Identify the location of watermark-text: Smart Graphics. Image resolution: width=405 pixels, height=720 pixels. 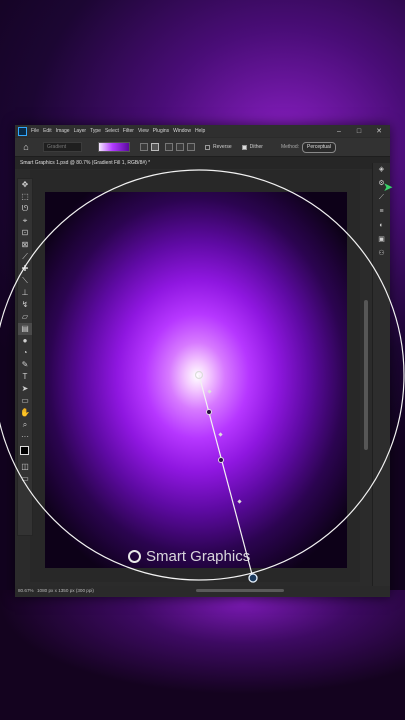
(198, 556).